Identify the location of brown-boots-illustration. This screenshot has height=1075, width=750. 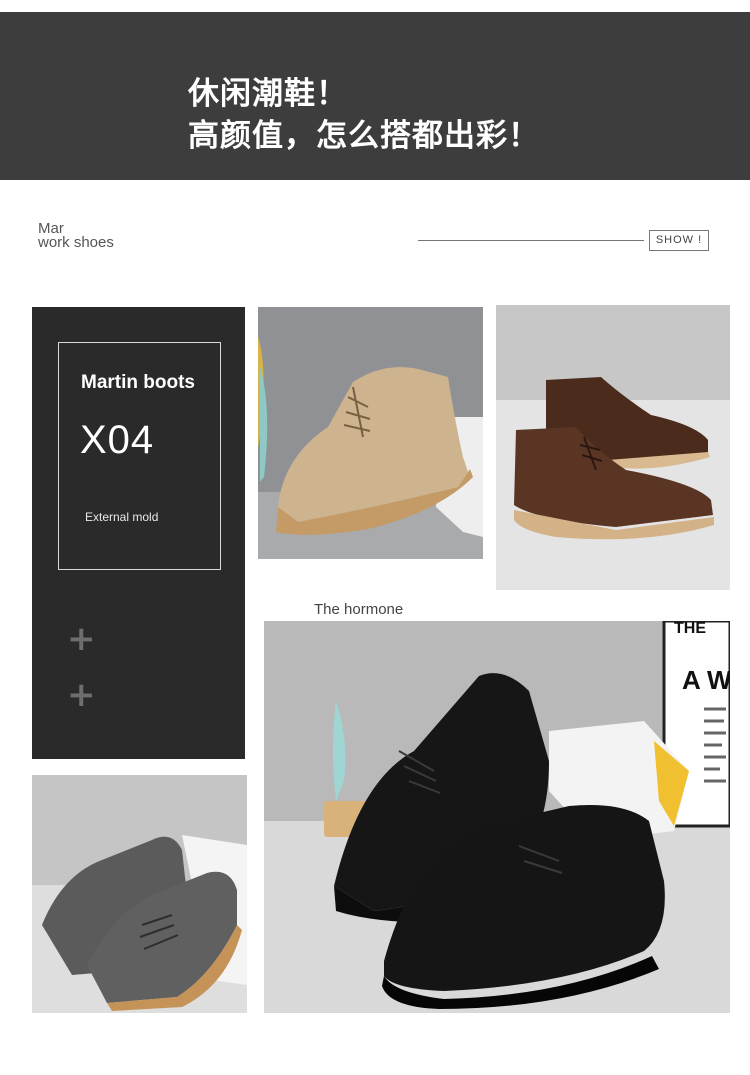
(613, 447).